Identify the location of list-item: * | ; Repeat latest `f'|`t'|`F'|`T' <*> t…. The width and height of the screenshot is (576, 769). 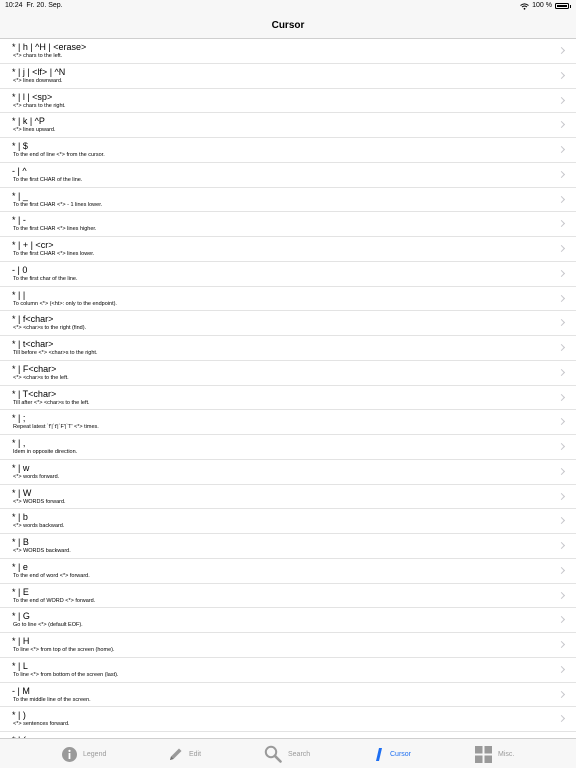
(288, 422).